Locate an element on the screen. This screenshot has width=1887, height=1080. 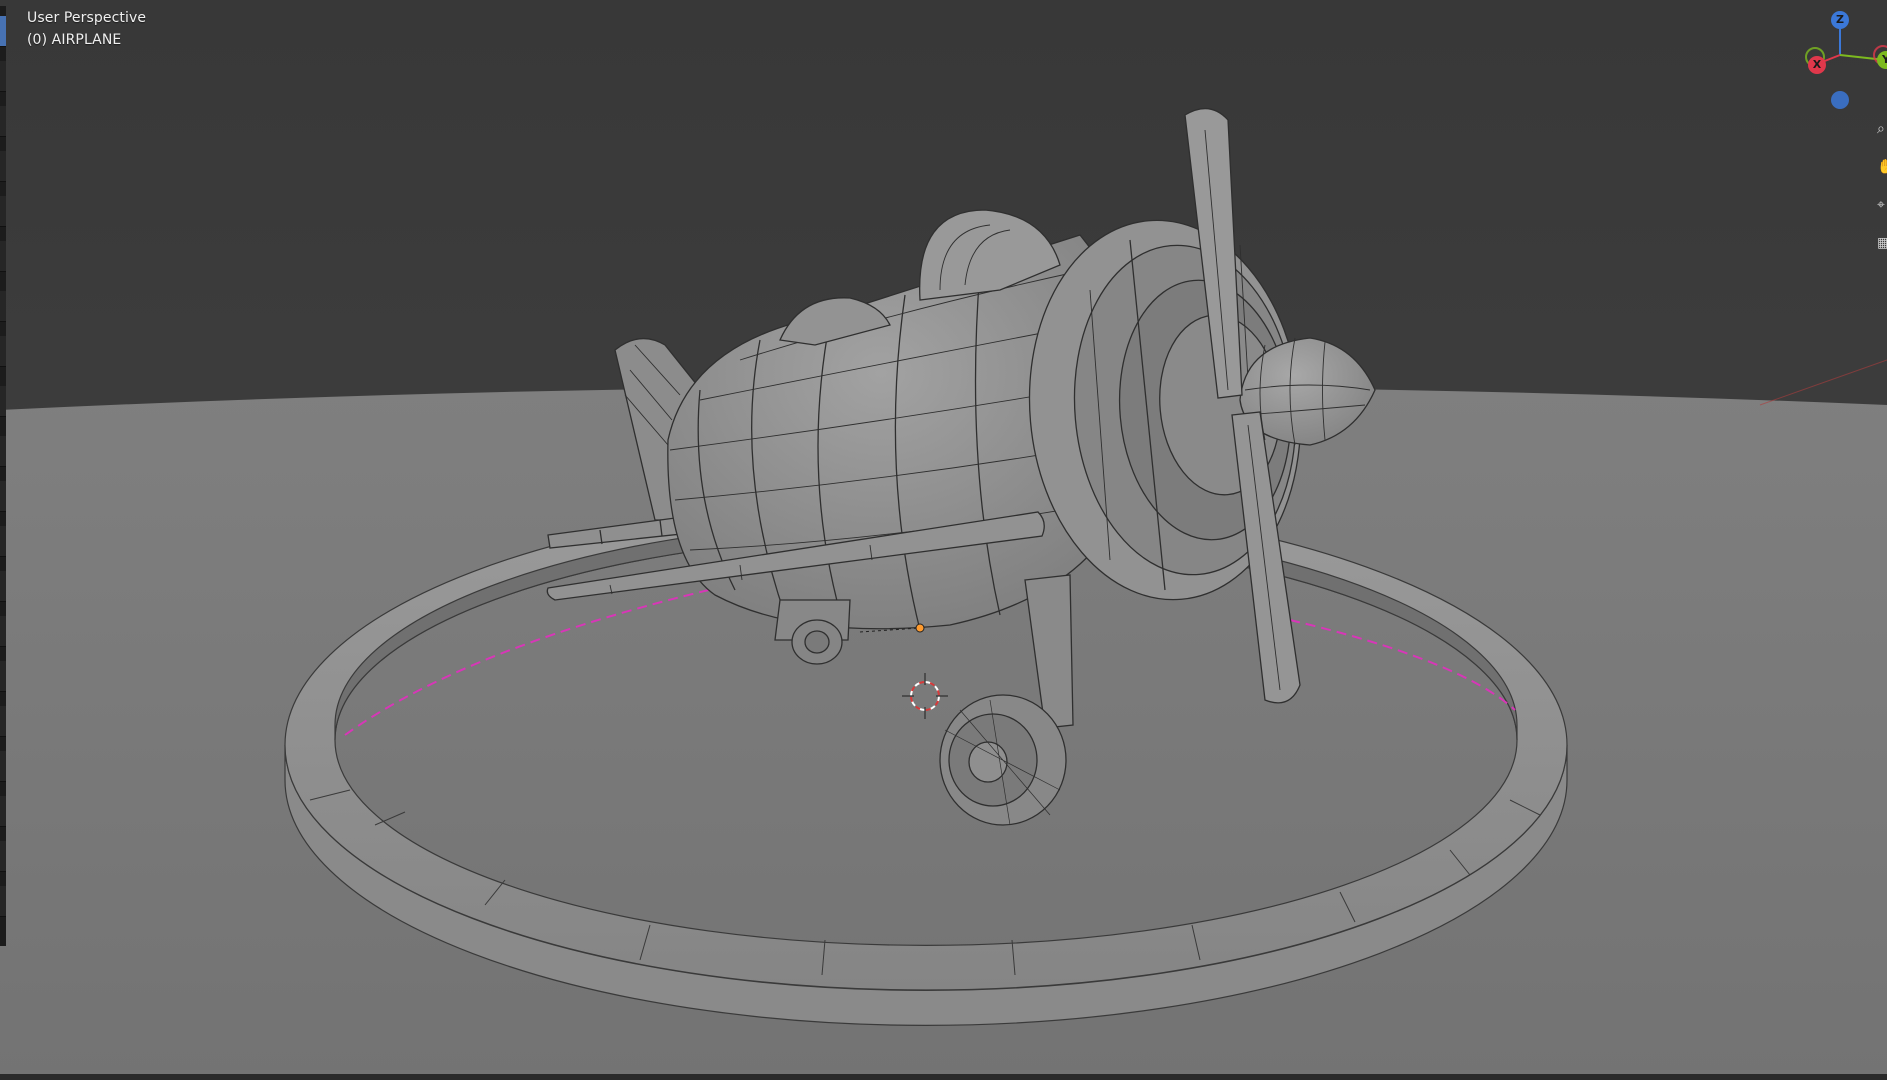
scale-tool-button is located at coordinates (3, 211).